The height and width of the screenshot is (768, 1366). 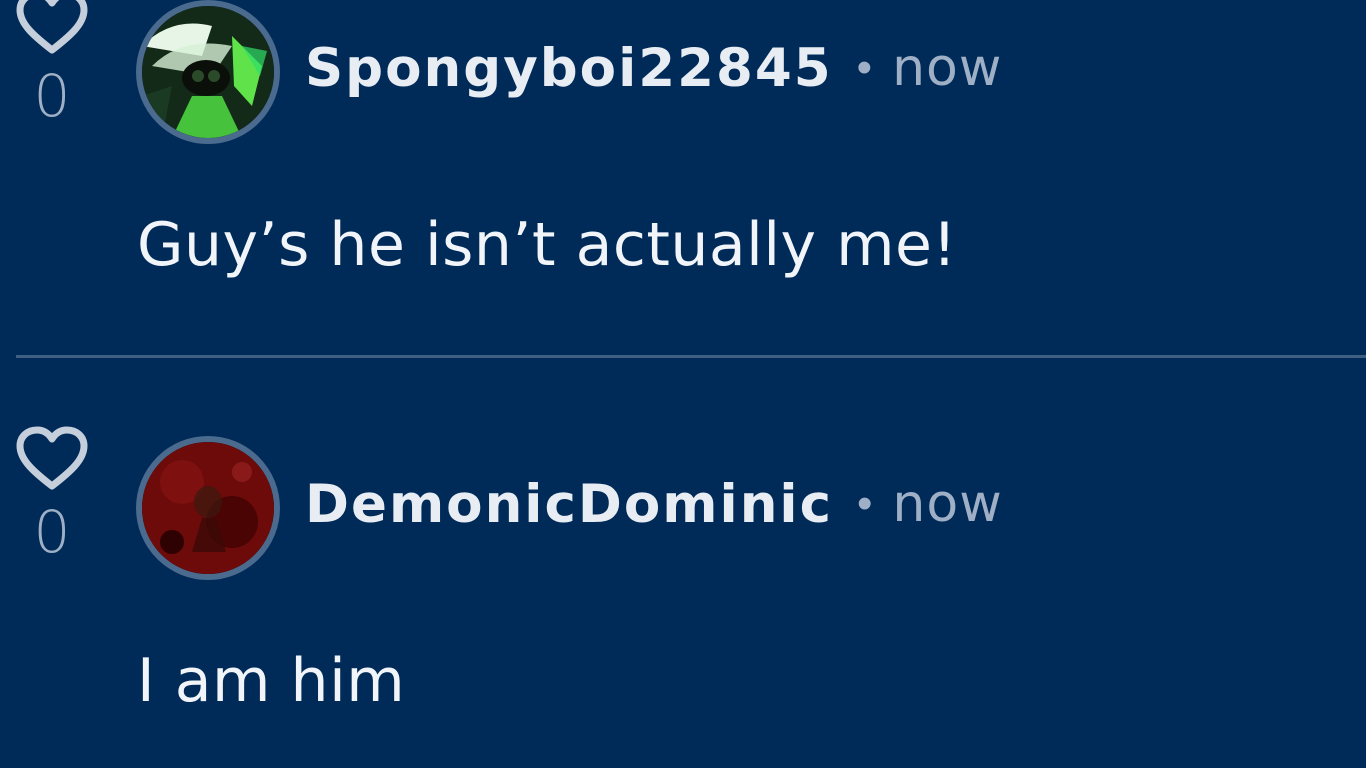 What do you see at coordinates (569, 504) in the screenshot?
I see `username-link: DemonicDominic` at bounding box center [569, 504].